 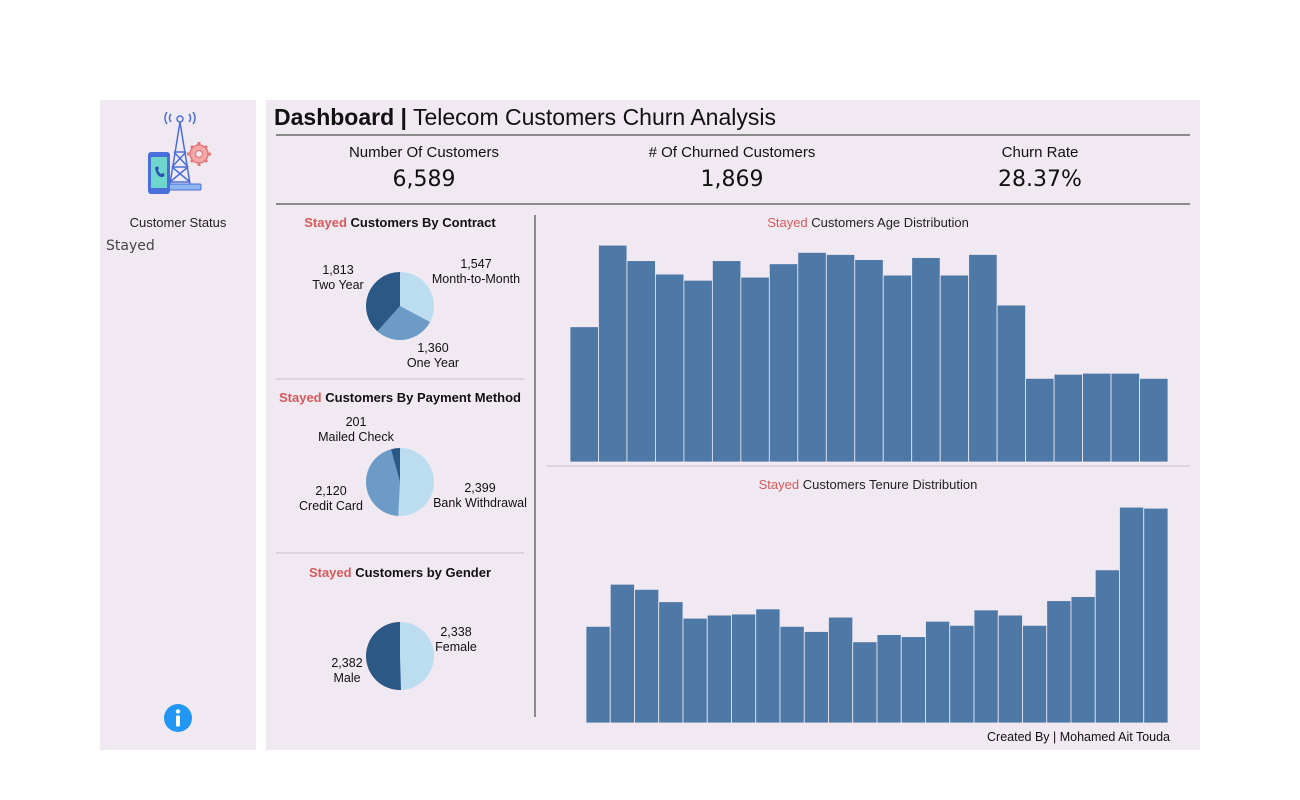 I want to click on pie-label-month-to-month: 1,547 Month-to-Month, so click(x=476, y=272).